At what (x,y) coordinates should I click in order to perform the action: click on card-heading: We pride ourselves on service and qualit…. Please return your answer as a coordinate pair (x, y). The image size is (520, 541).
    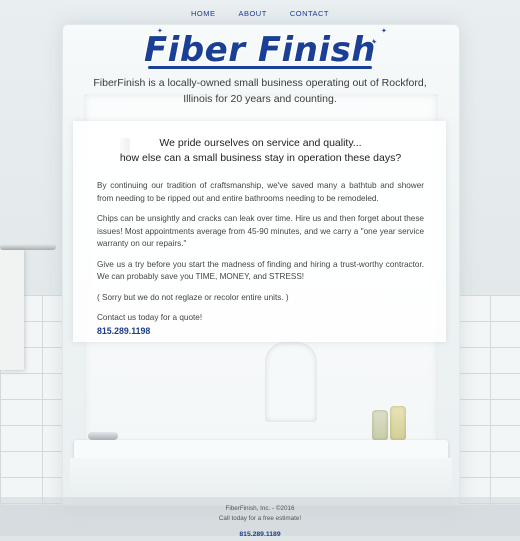
    Looking at the image, I should click on (260, 150).